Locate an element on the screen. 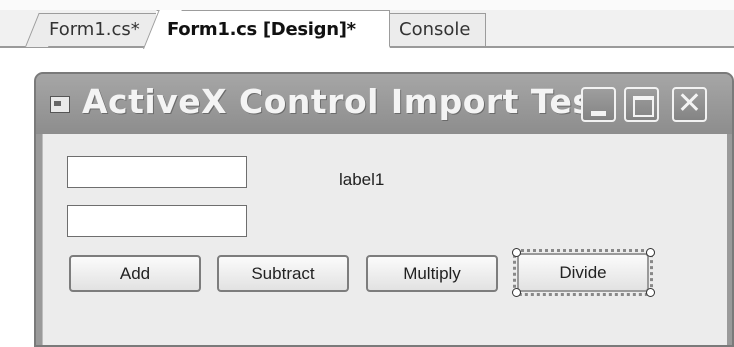 The height and width of the screenshot is (347, 734). tab-label: Console is located at coordinates (435, 29).